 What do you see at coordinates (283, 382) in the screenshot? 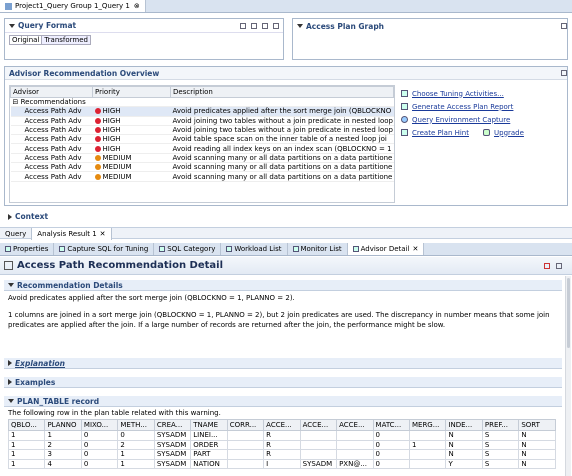
I see `examples-section: Examples` at bounding box center [283, 382].